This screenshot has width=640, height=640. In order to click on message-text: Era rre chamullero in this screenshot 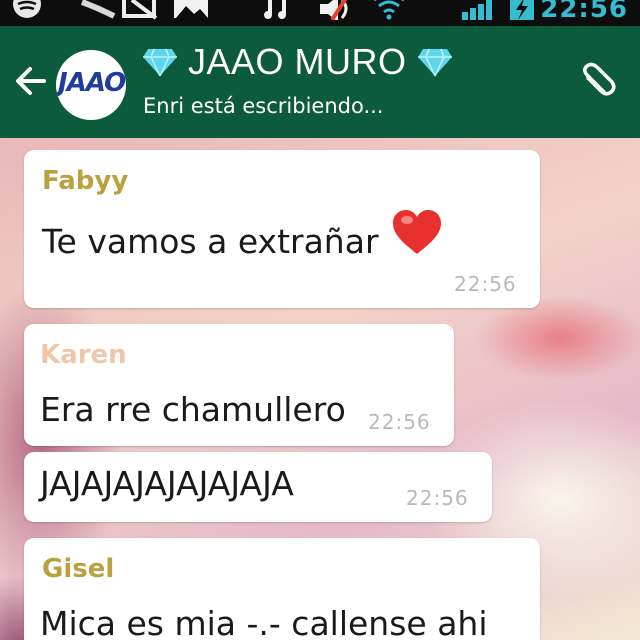, I will do `click(193, 409)`.